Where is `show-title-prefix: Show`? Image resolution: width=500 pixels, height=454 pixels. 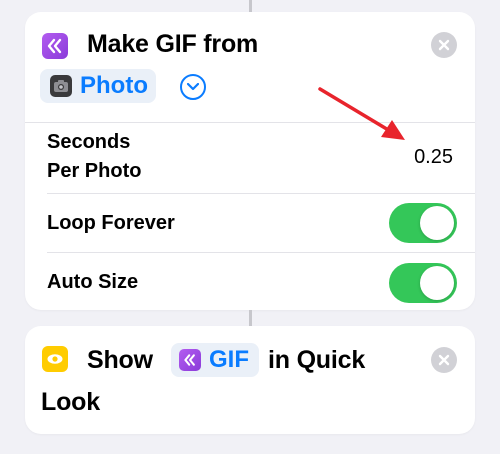 show-title-prefix: Show is located at coordinates (120, 360).